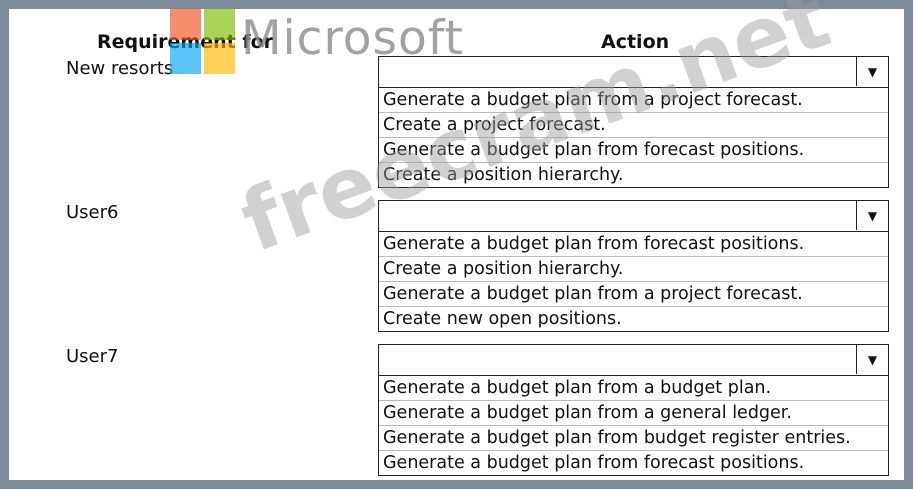  Describe the element at coordinates (92, 356) in the screenshot. I see `row-label-user7: User7` at that location.